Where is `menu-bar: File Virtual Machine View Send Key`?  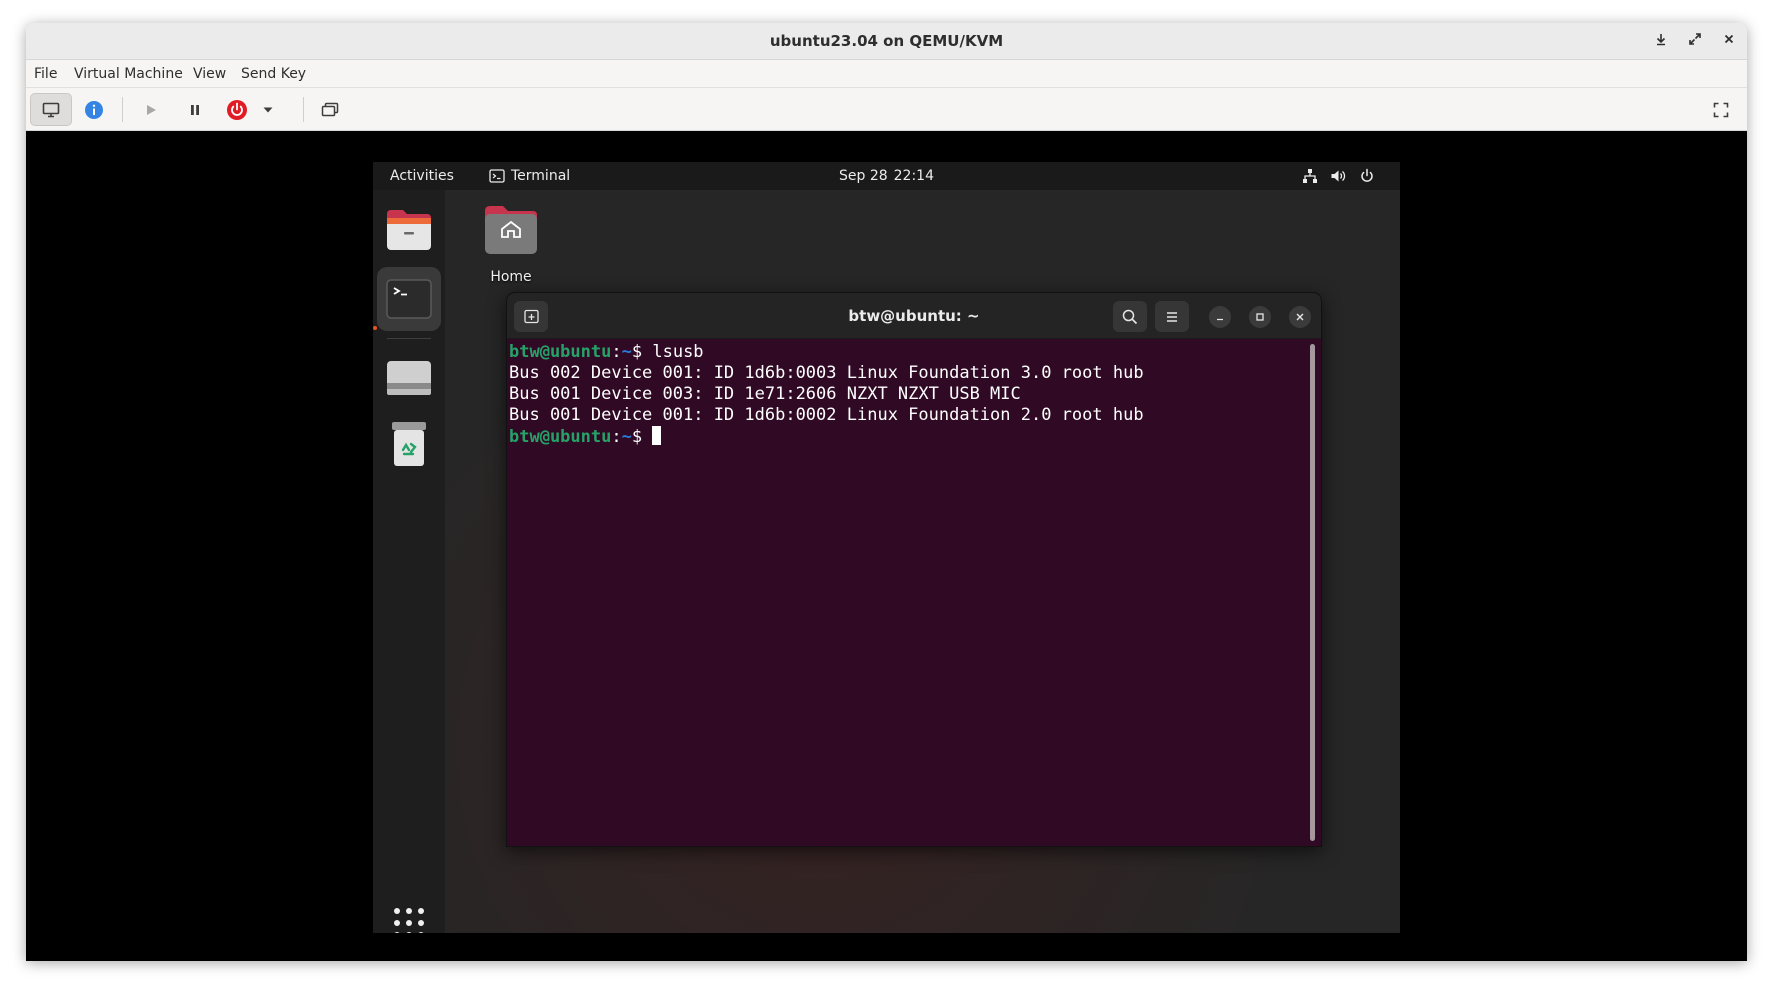
menu-bar: File Virtual Machine View Send Key is located at coordinates (886, 74).